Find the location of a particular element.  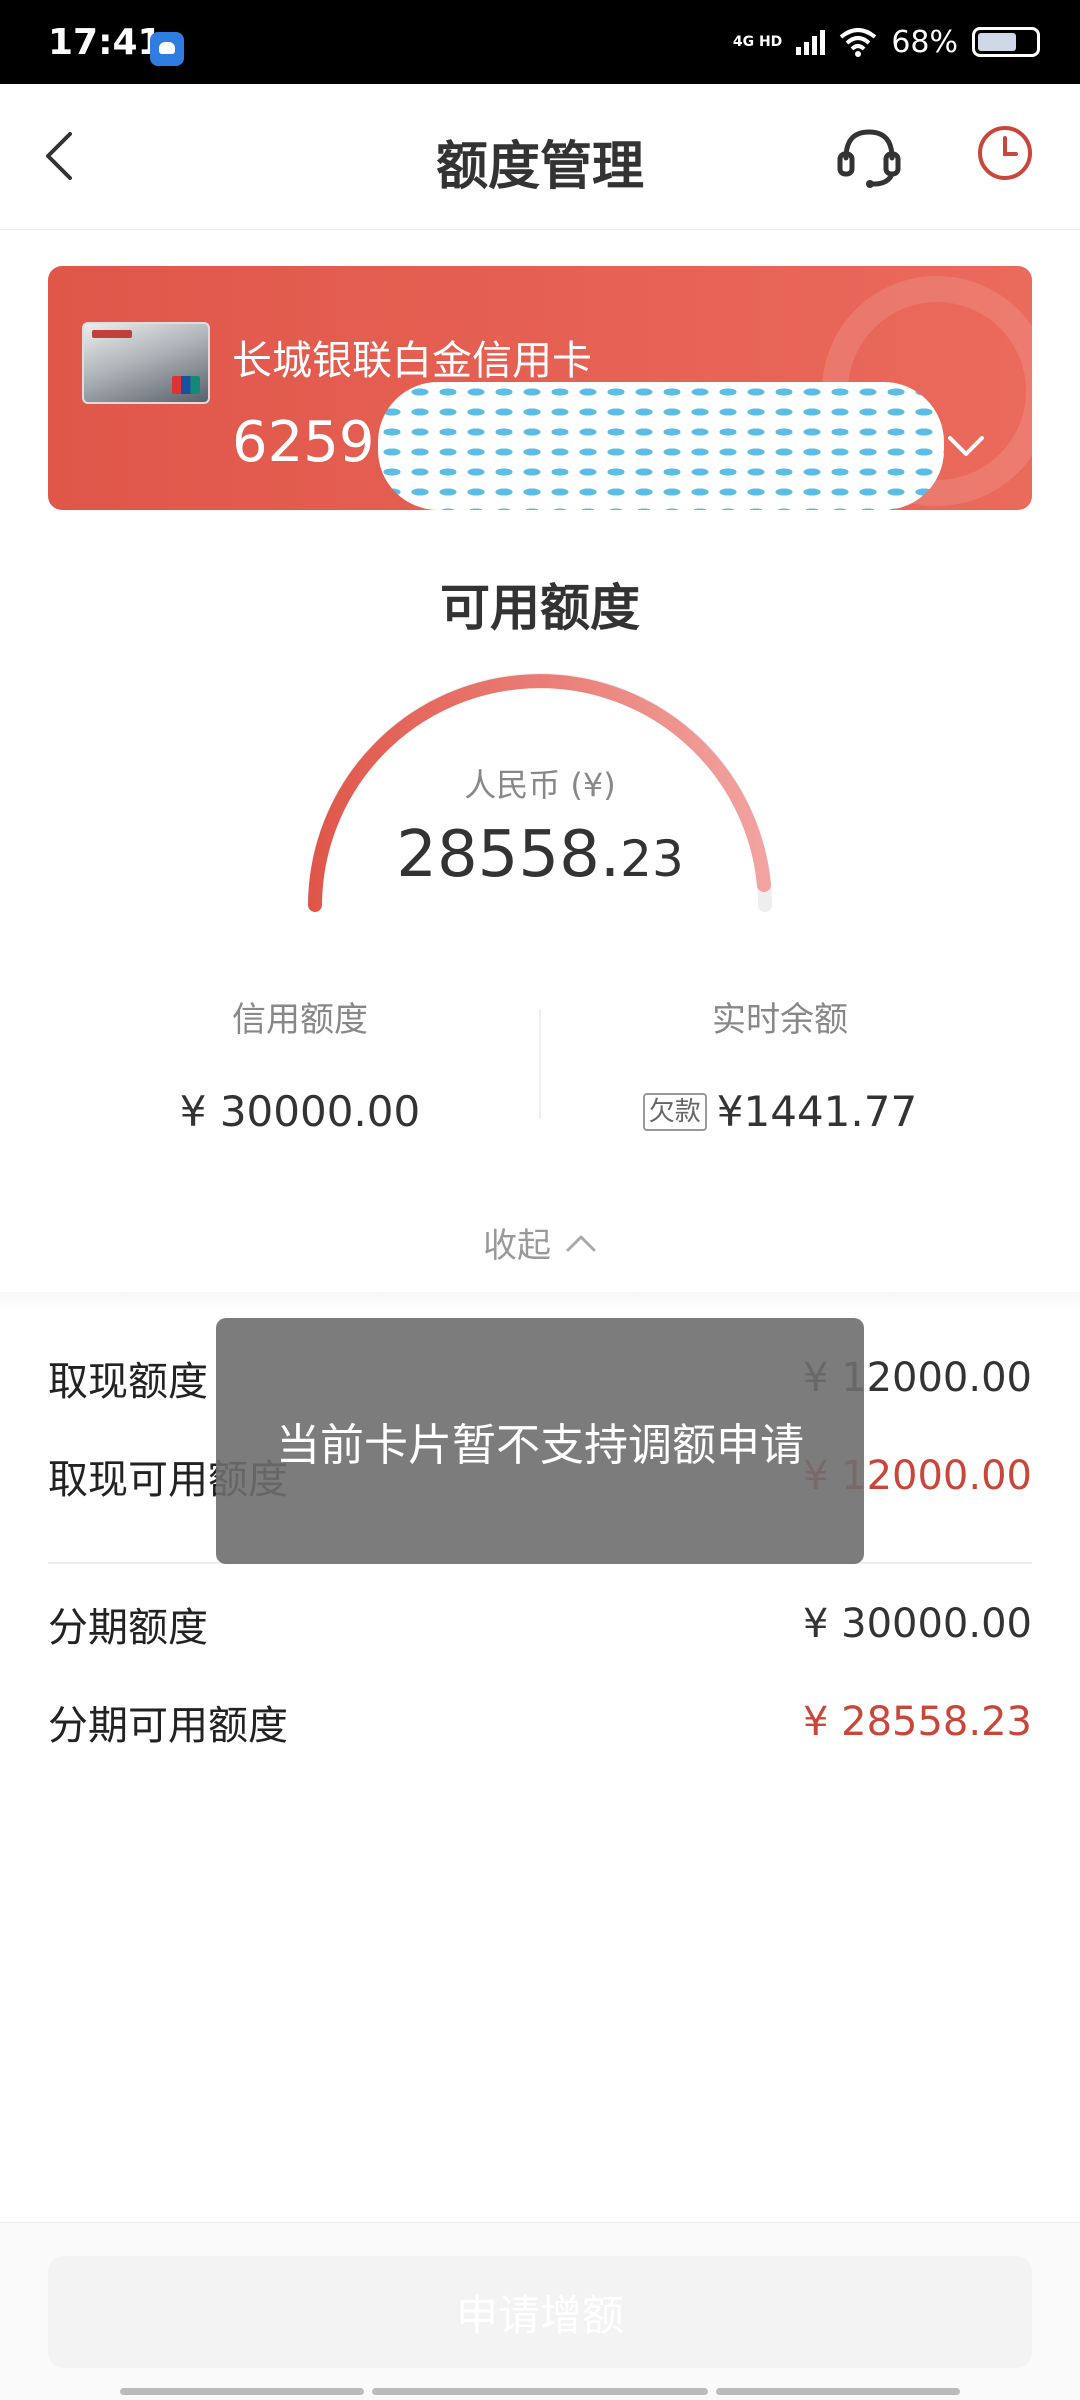

page-title: 额度管理 is located at coordinates (539, 167).